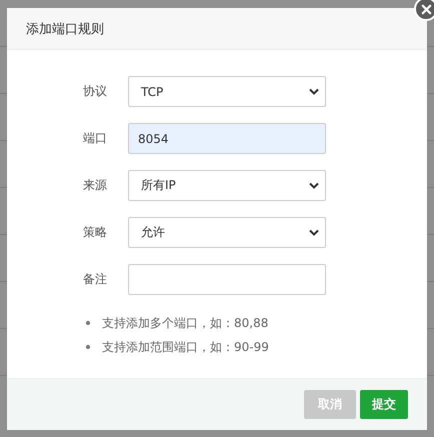 This screenshot has height=437, width=434. I want to click on tip-text: 支持添加范围端口，如：90-99, so click(185, 347).